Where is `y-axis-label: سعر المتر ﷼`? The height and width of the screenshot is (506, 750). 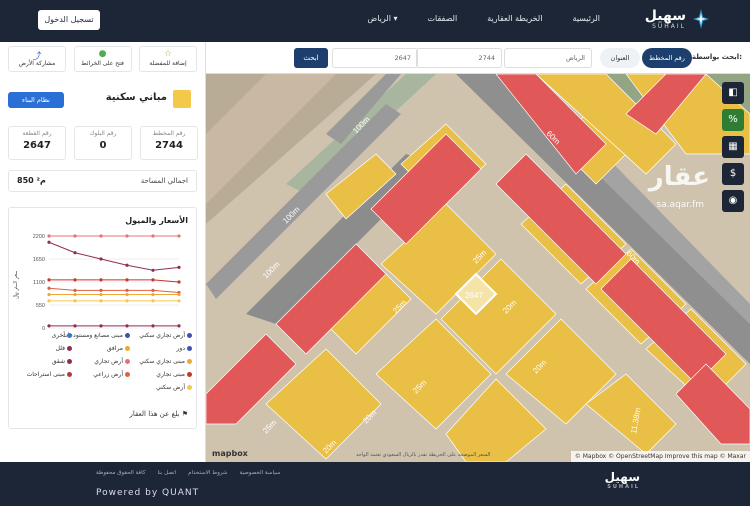
y-axis-label: سعر المتر ﷼ is located at coordinates (15, 285).